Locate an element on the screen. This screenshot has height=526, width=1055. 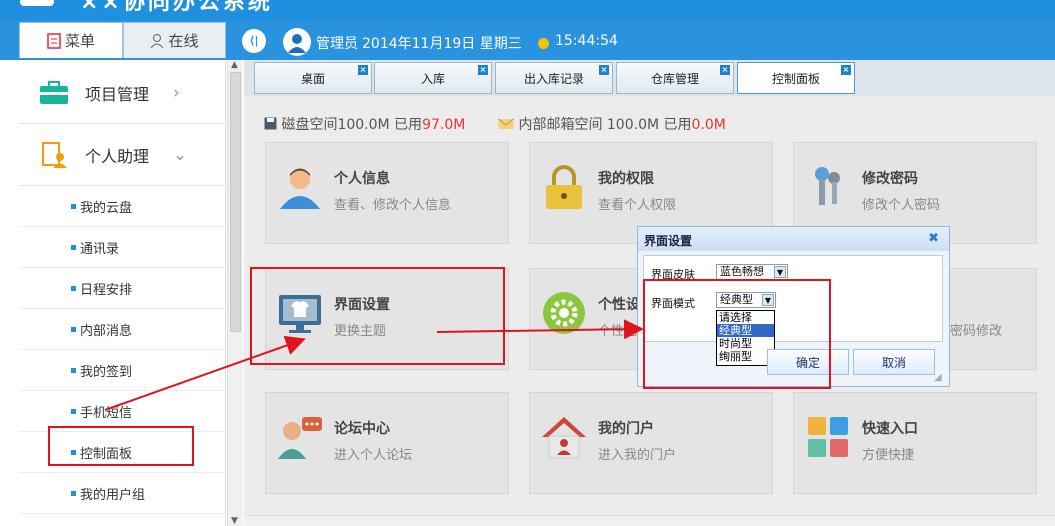
lock-icon is located at coordinates (564, 187).